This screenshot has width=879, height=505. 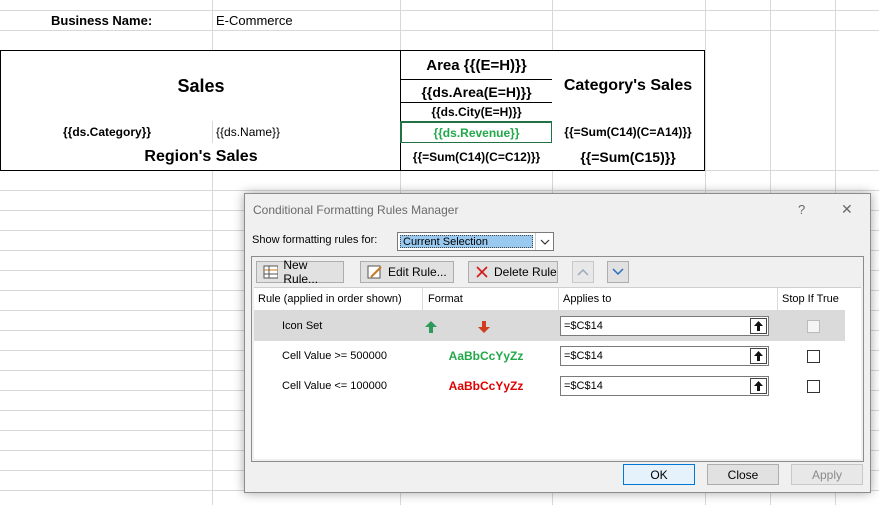 What do you see at coordinates (801, 209) in the screenshot?
I see `help-icon: ?` at bounding box center [801, 209].